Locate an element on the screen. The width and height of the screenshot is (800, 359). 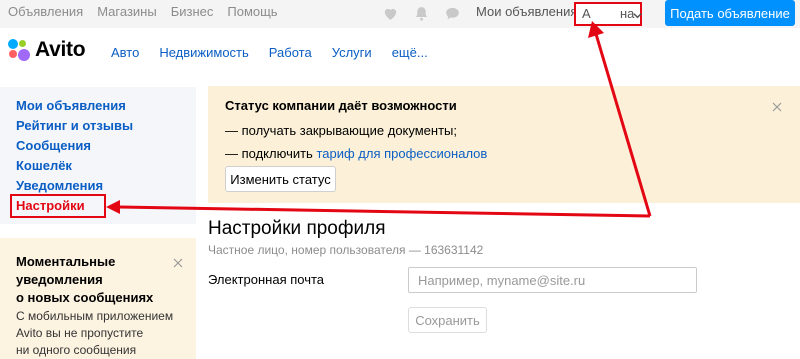
sidebar-item-rating: Рейтинг и отзывы is located at coordinates (74, 125).